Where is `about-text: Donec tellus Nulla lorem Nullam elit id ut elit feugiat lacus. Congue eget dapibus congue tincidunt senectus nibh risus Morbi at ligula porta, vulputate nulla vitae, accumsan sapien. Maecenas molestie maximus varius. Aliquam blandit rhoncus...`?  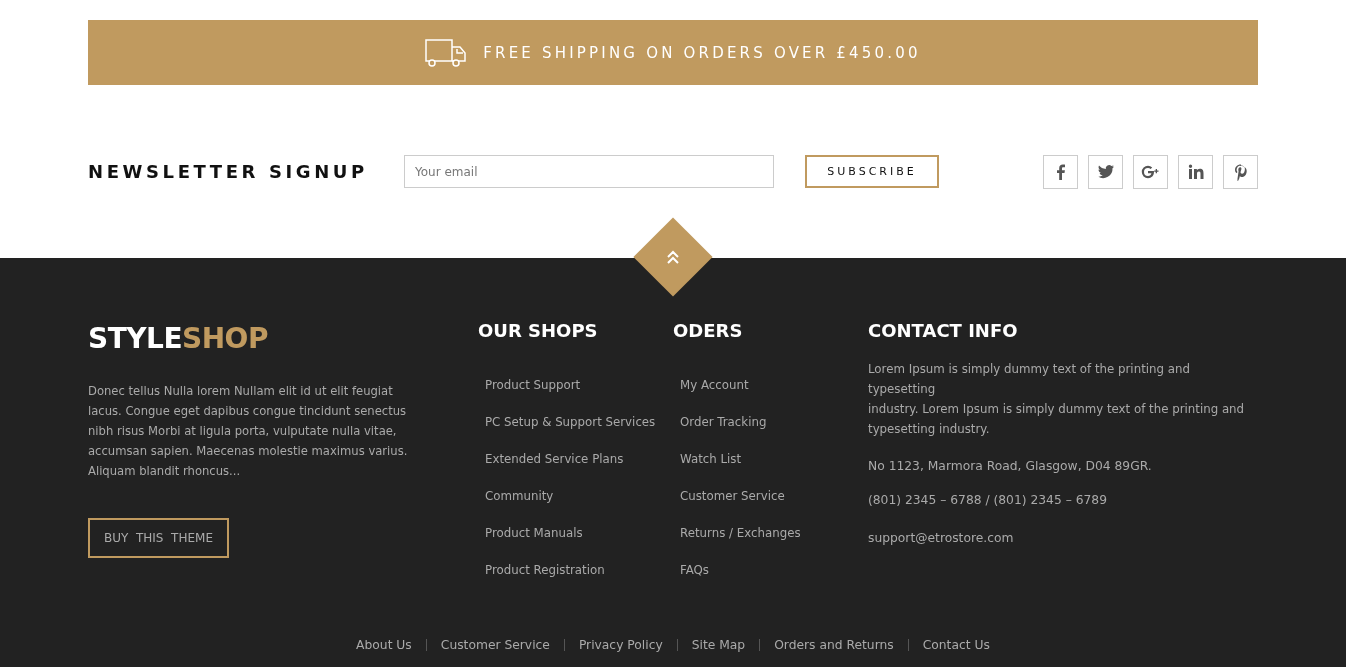
about-text: Donec tellus Nulla lorem Nullam elit id ut elit feugiat lacus. Congue eget dapibus congue tincidunt senectus nibh risus Morbi at ligula porta, vulputate nulla vitae, accumsan sapien. Maecenas molestie maximus varius. Aliquam blandit rhoncus... is located at coordinates (248, 431).